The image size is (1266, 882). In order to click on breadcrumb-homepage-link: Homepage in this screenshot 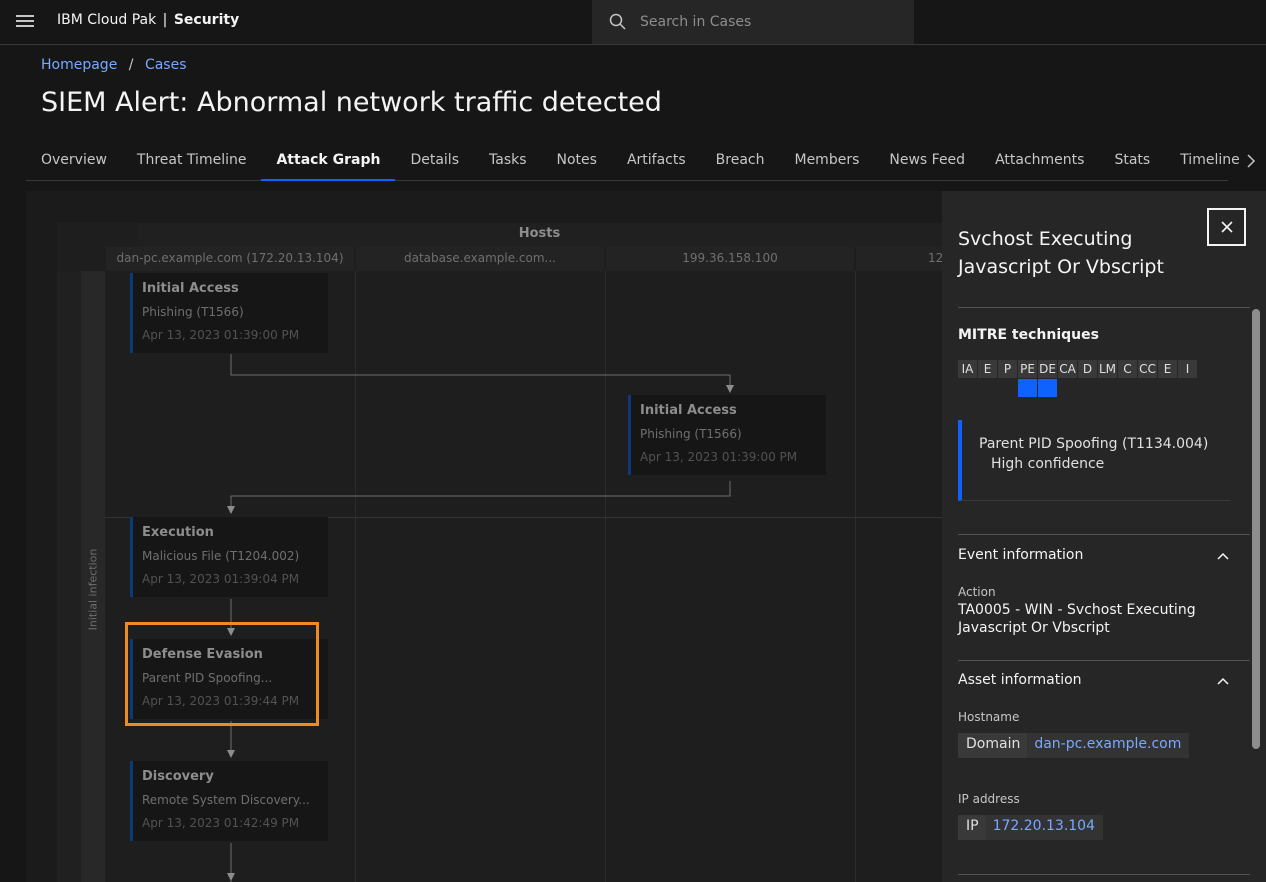, I will do `click(79, 65)`.